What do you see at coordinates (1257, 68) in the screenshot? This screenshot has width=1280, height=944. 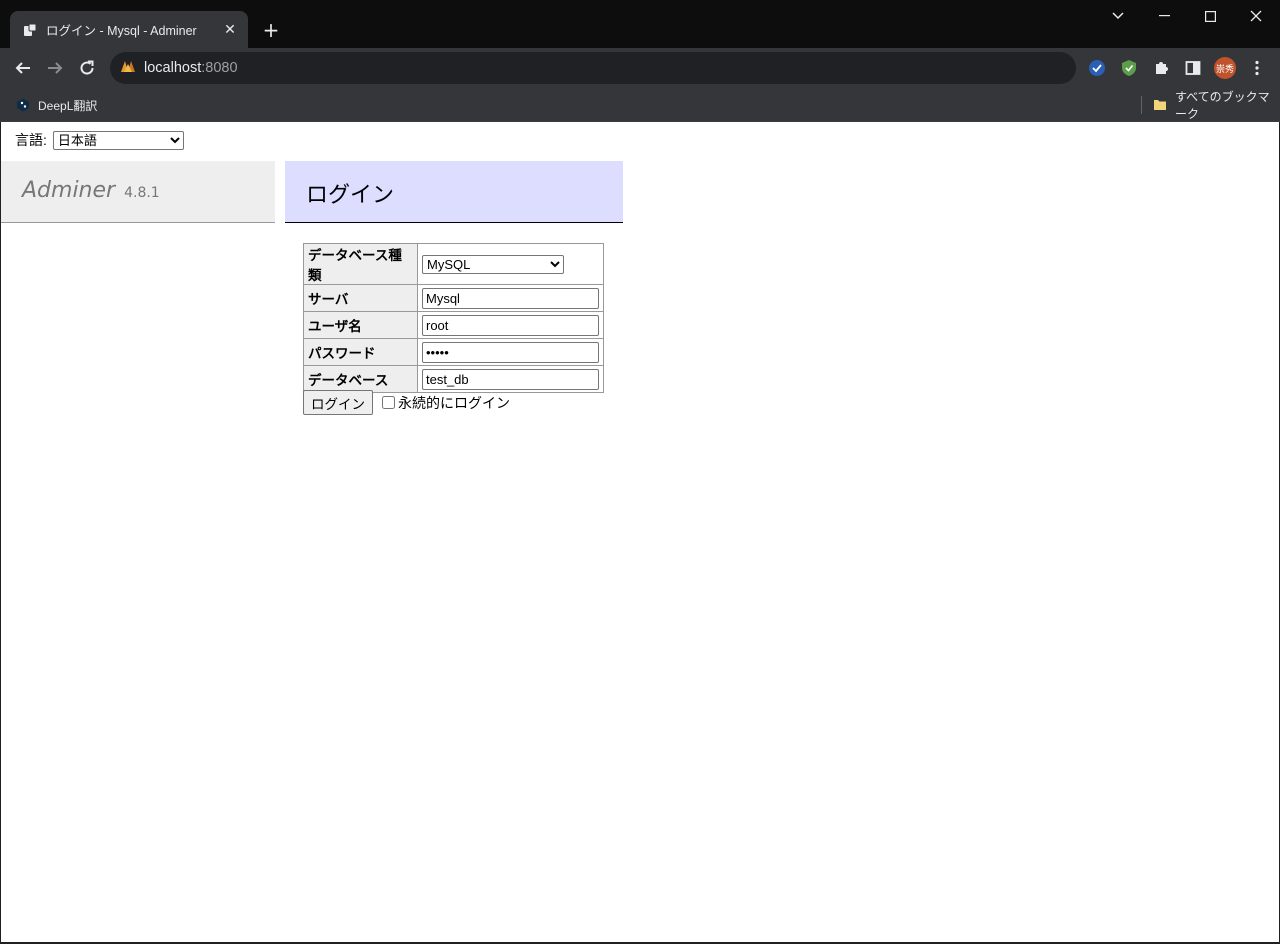 I see `kebab-menu-icon` at bounding box center [1257, 68].